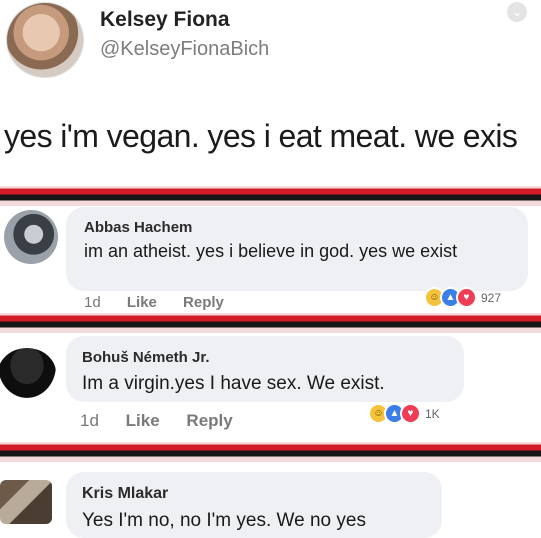 The image size is (541, 538). Describe the element at coordinates (432, 413) in the screenshot. I see `reaction-count: 1K` at that location.